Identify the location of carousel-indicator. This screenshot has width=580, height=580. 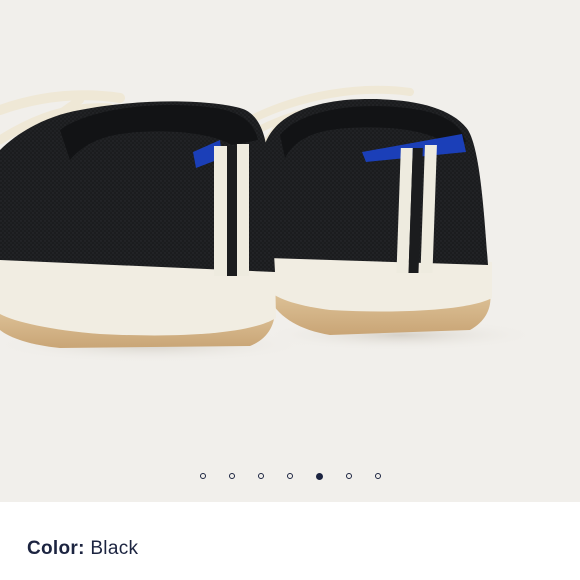
(290, 476).